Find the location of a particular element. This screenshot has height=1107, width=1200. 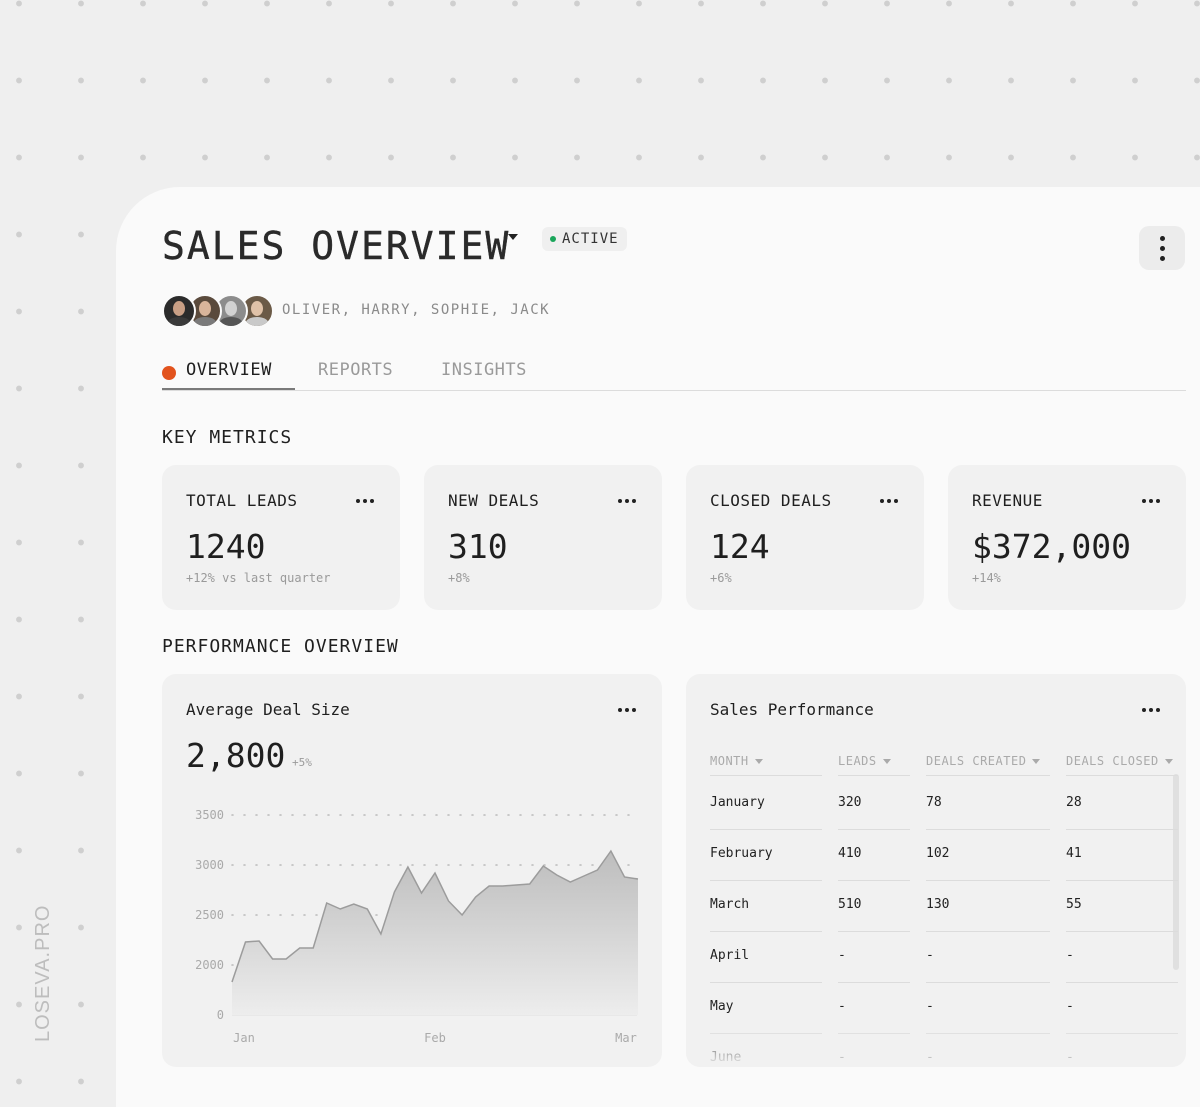

metric-card-closed-deals: CLOSED DEALS 124 +6% is located at coordinates (805, 537).